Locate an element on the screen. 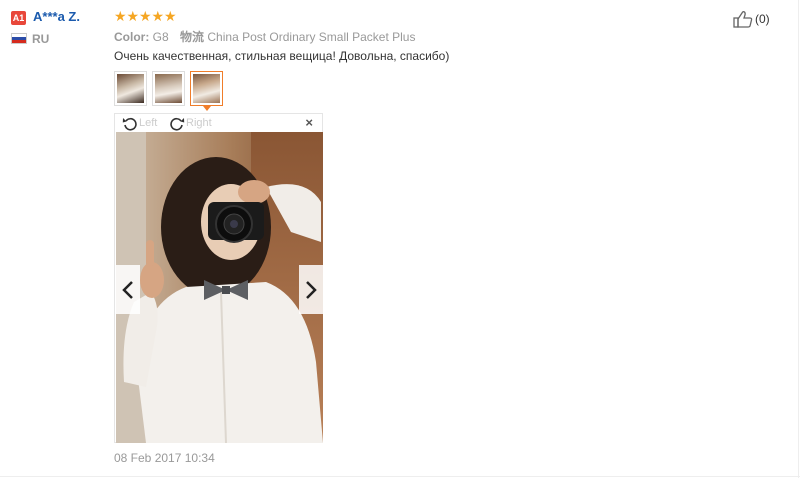 This screenshot has width=800, height=478. helpful-button: (0) is located at coordinates (751, 19).